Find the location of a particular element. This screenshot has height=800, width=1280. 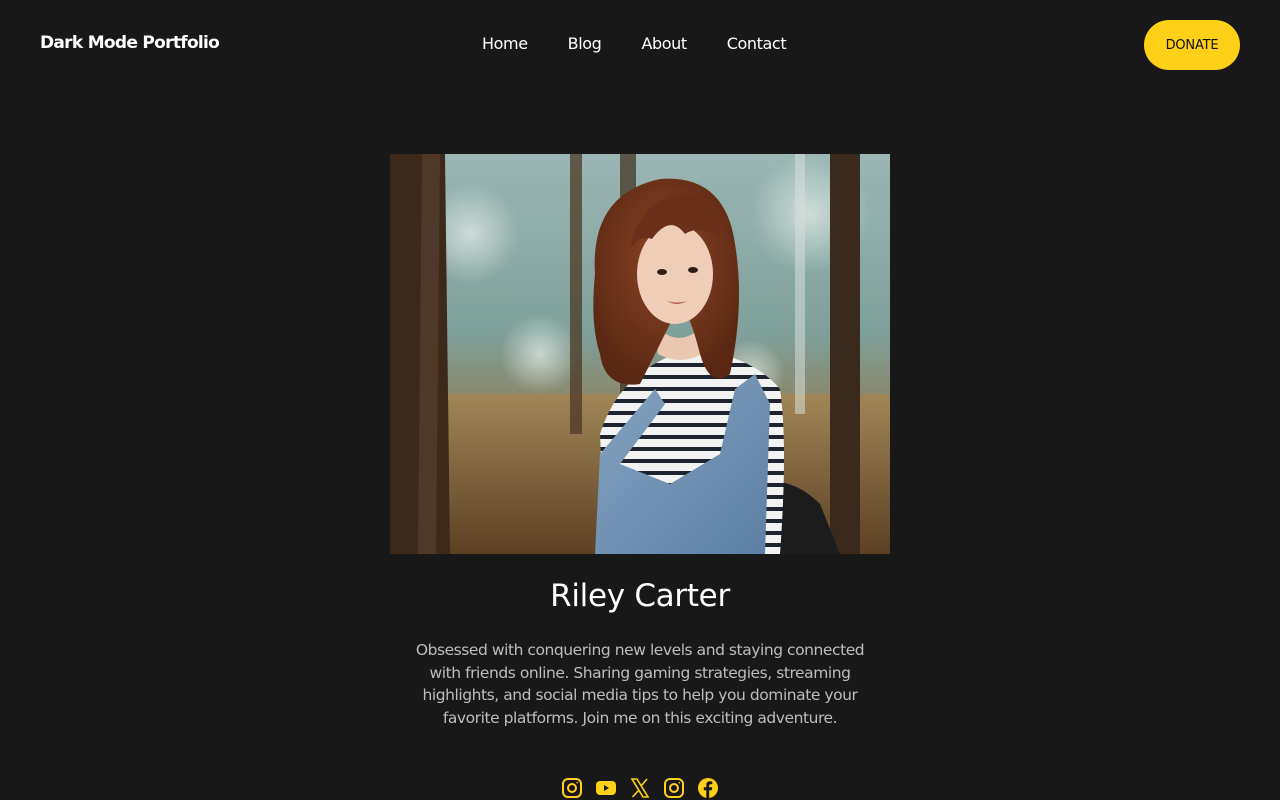

nav-link-blog: Blog is located at coordinates (585, 43).